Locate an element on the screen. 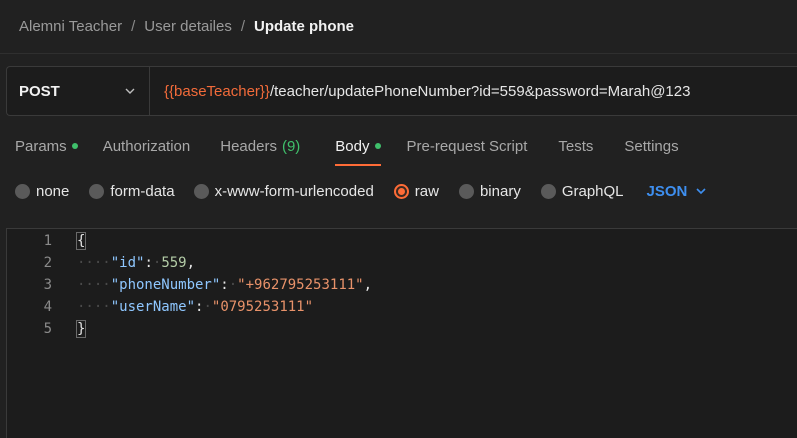 The height and width of the screenshot is (438, 797). tab-headers-label: Headers is located at coordinates (248, 146).